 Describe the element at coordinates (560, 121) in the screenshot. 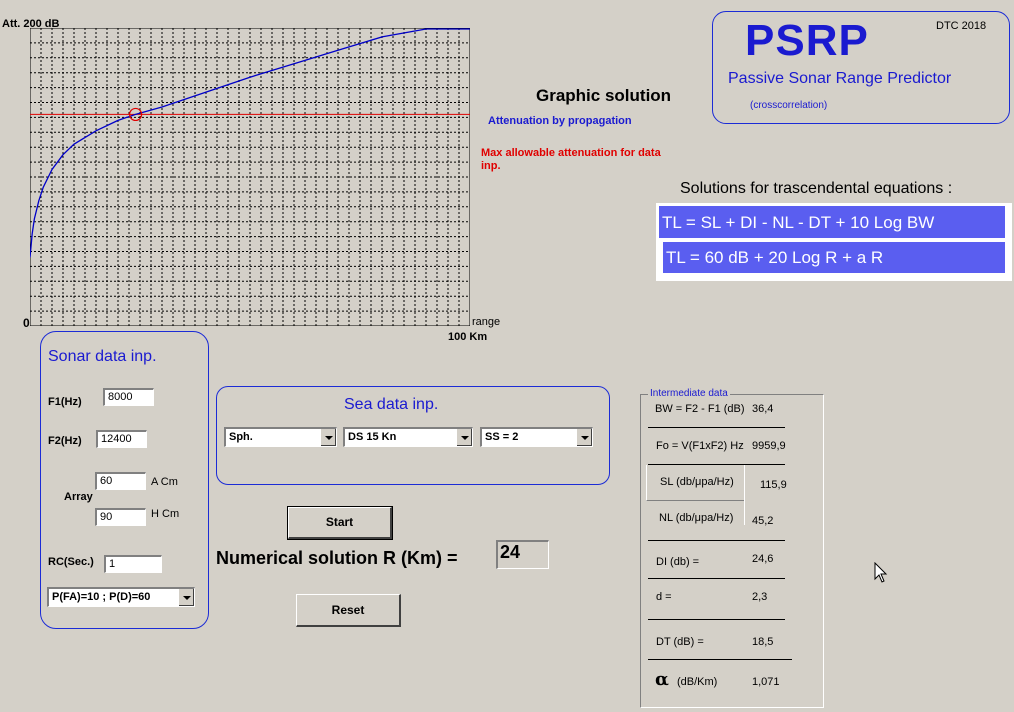

I see `legend-blue: Attenuation by propagation` at that location.